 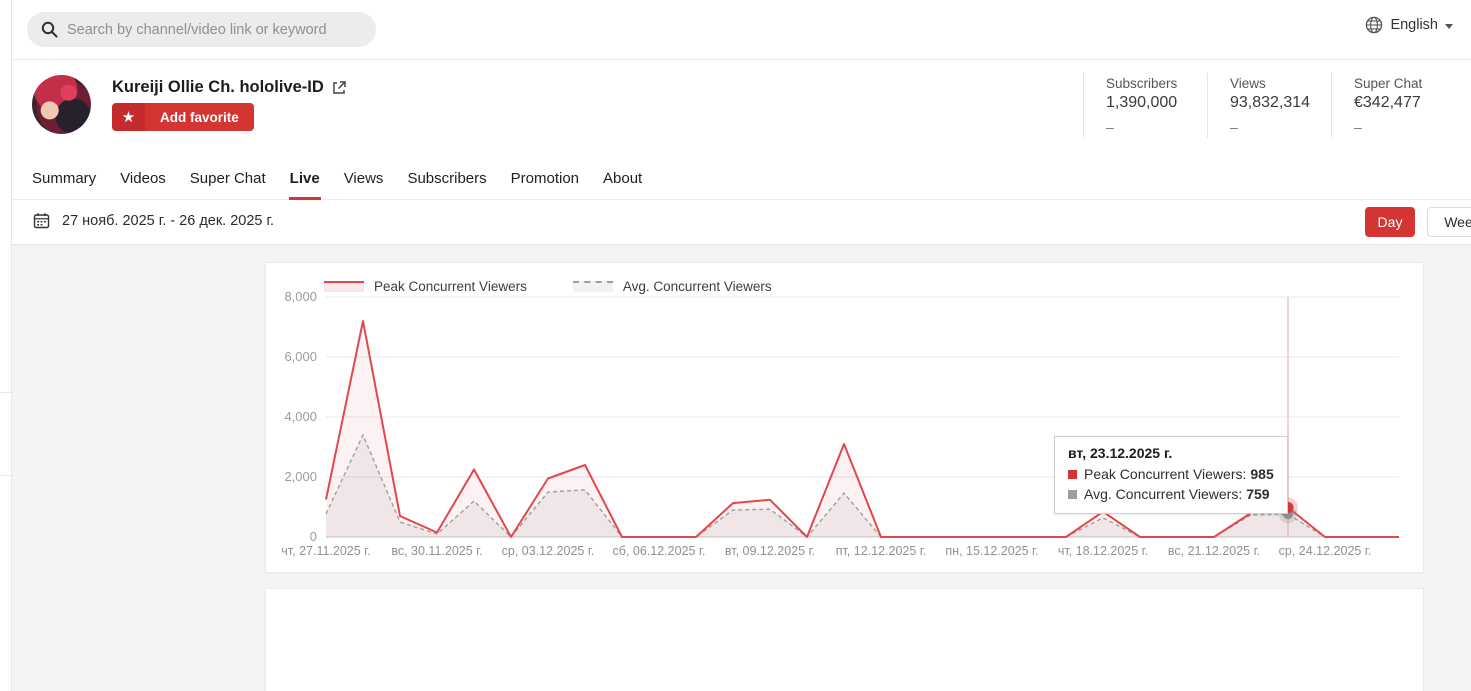 What do you see at coordinates (991, 551) in the screenshot?
I see `x-axis-tick-label: пн, 15.12.2025 г.` at bounding box center [991, 551].